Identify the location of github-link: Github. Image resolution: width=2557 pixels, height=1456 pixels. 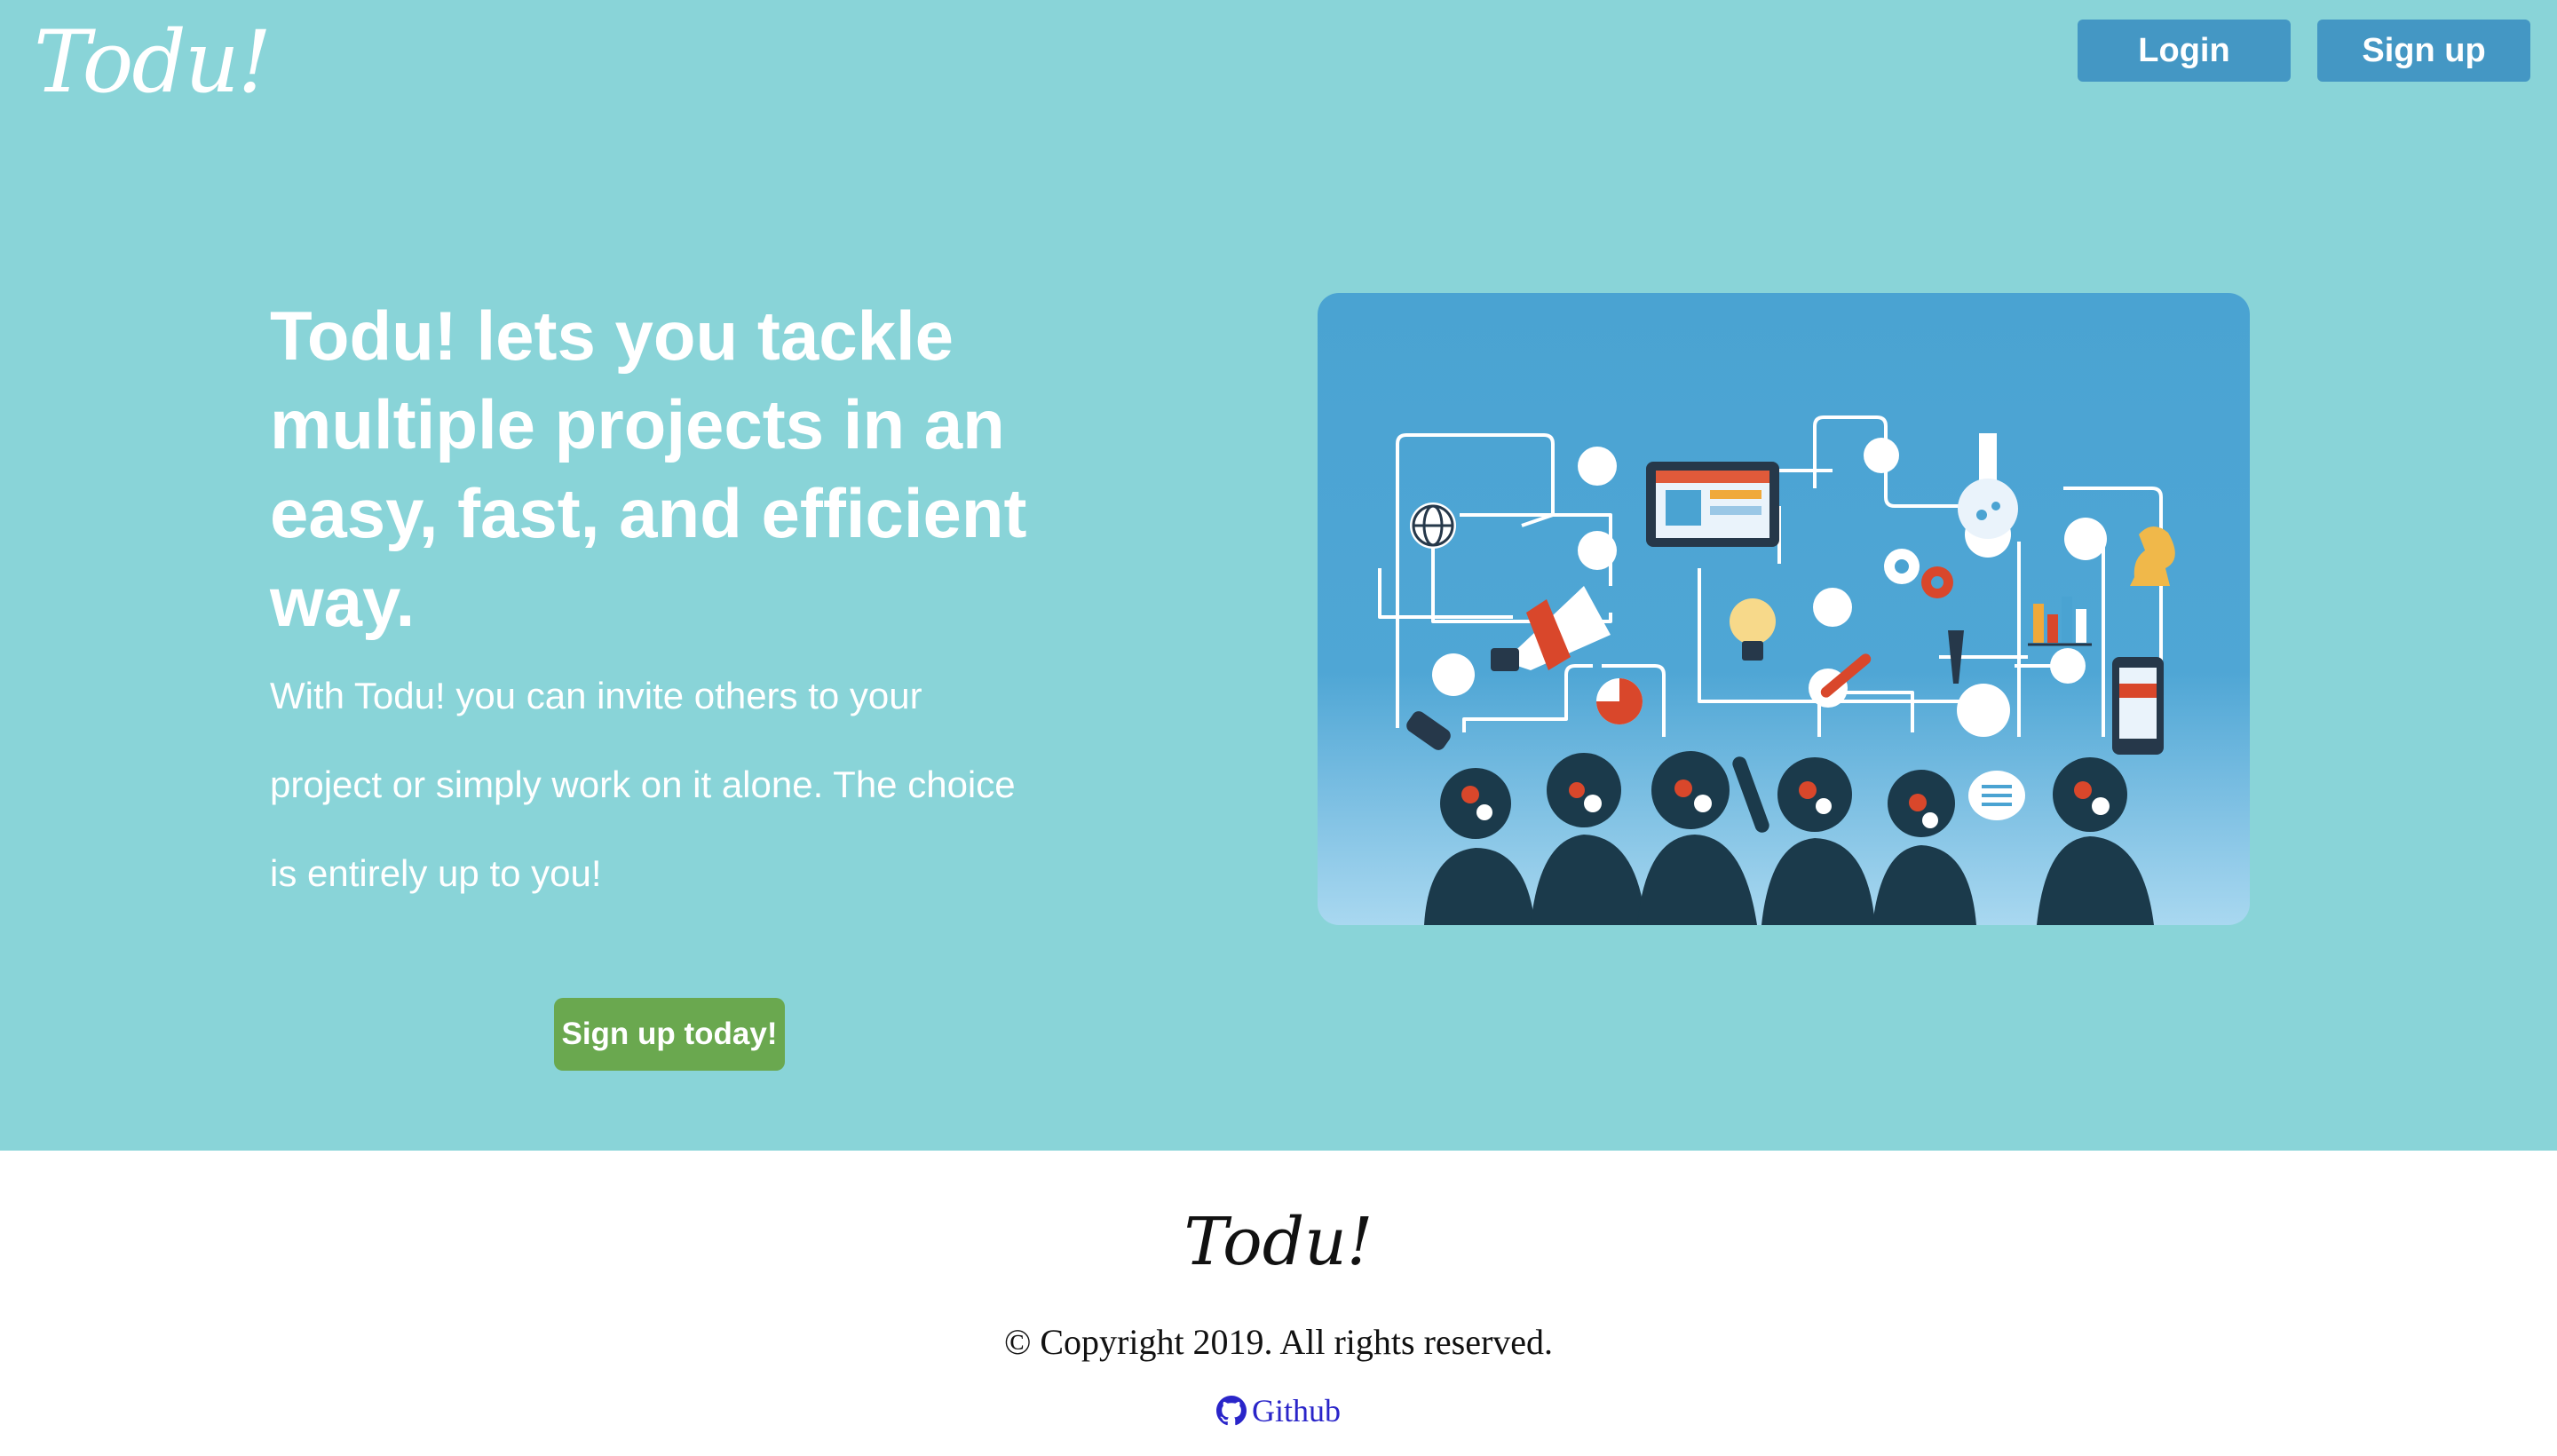
(1296, 1410).